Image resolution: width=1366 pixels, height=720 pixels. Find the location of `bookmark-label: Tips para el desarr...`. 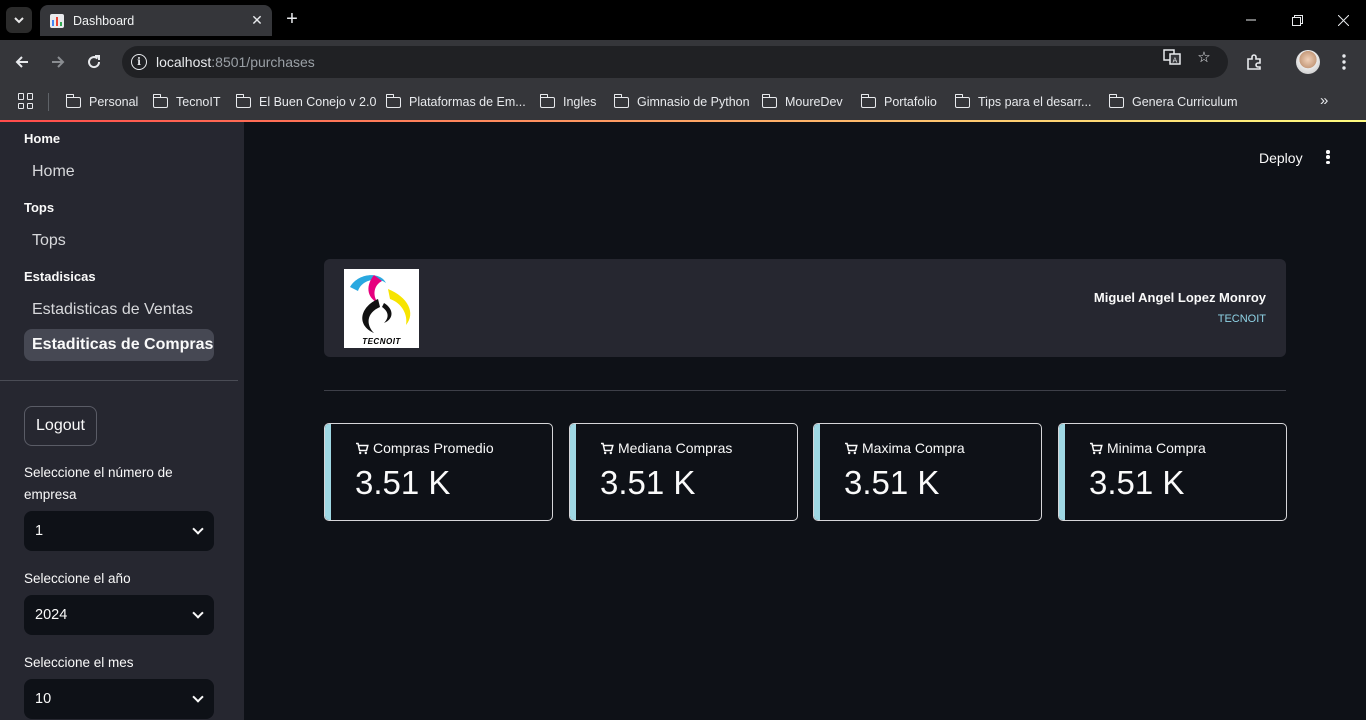

bookmark-label: Tips para el desarr... is located at coordinates (1035, 102).